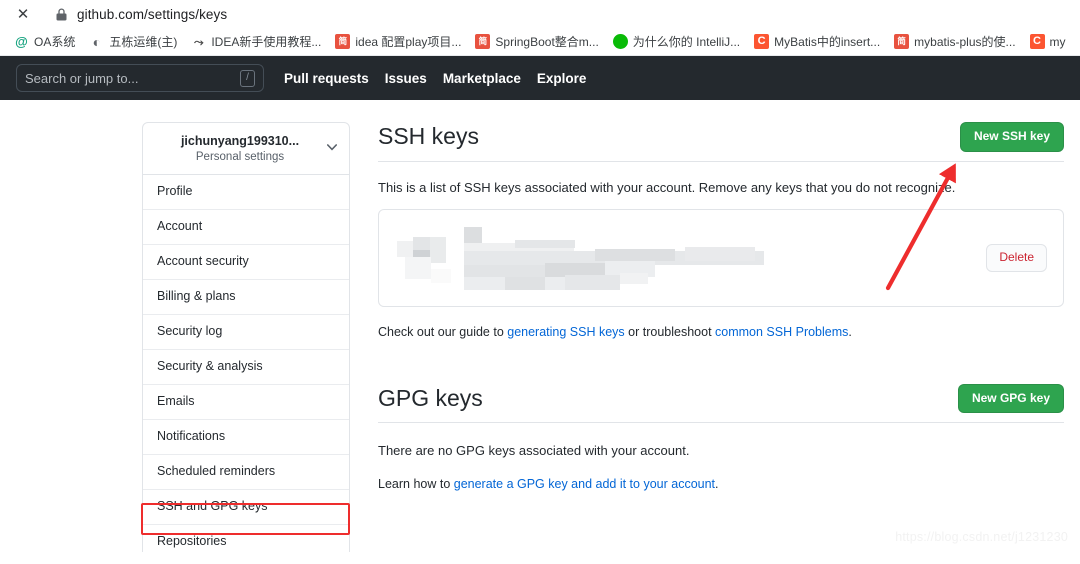  Describe the element at coordinates (326, 78) in the screenshot. I see `nav-pull-requests: Pull requests` at that location.